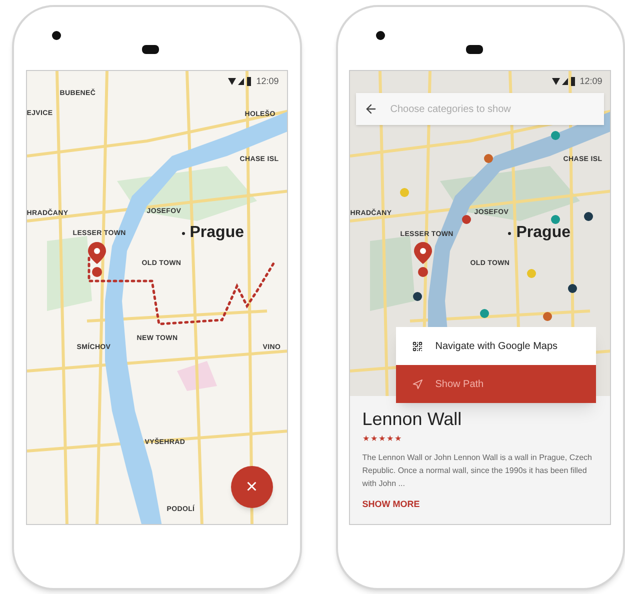  Describe the element at coordinates (496, 346) in the screenshot. I see `menu-item: Navigate with Google Maps` at that location.